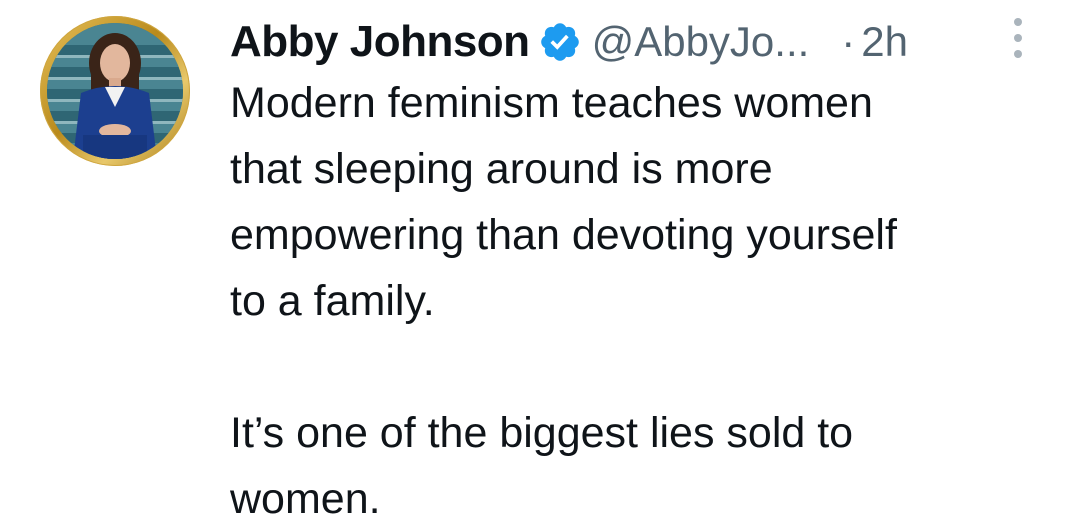 The height and width of the screenshot is (532, 1080). I want to click on avatar, so click(115, 91).